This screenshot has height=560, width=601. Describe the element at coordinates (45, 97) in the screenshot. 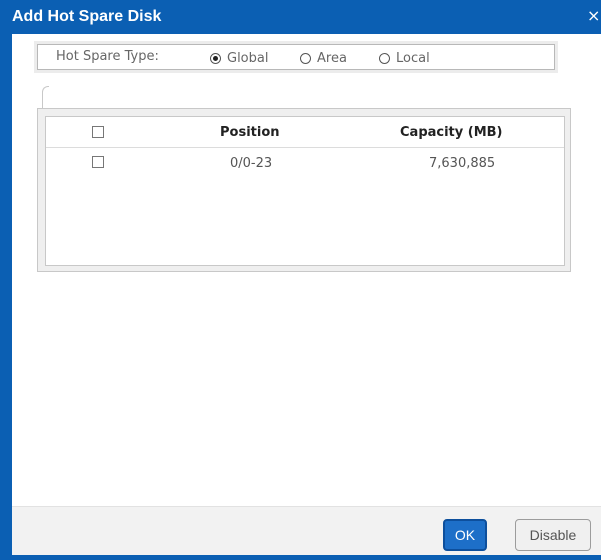

I see `panel-tab-stub` at that location.